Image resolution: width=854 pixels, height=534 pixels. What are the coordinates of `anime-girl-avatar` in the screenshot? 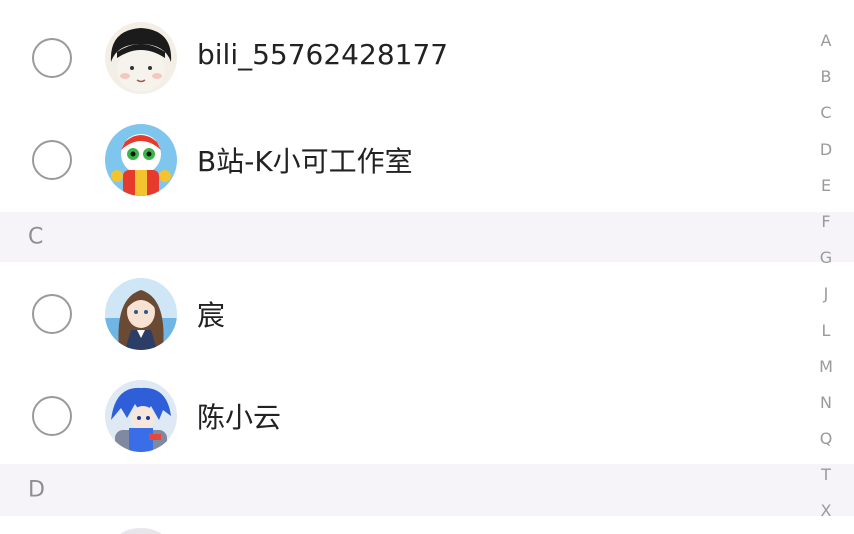 It's located at (141, 314).